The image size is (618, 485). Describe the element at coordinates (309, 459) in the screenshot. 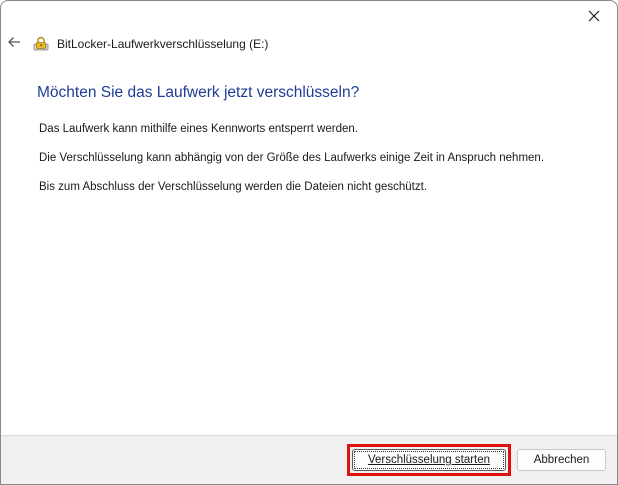

I see `dialog-footer: Verschlüsselung starten Abbrechen` at that location.